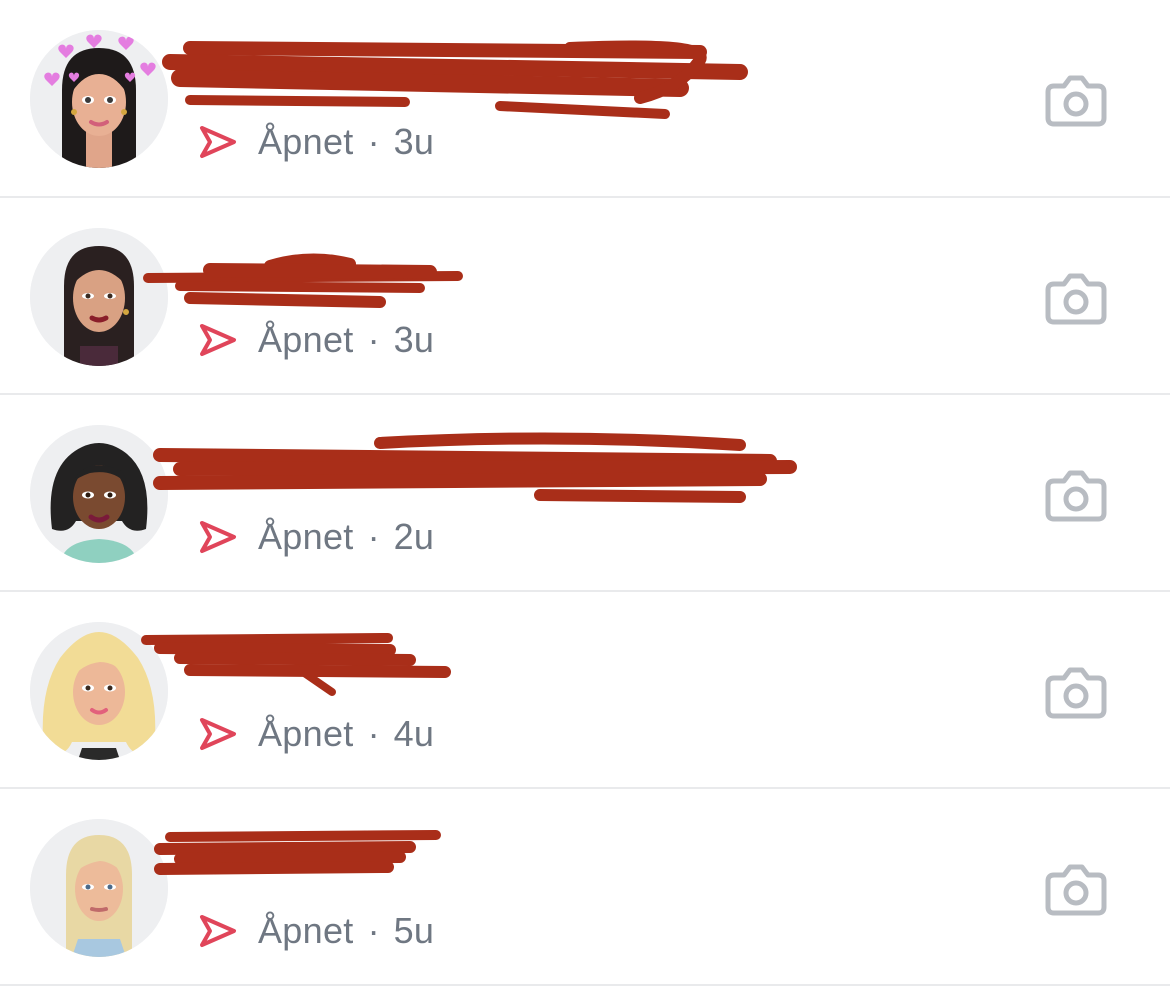  Describe the element at coordinates (414, 930) in the screenshot. I see `status-time: 5u` at that location.